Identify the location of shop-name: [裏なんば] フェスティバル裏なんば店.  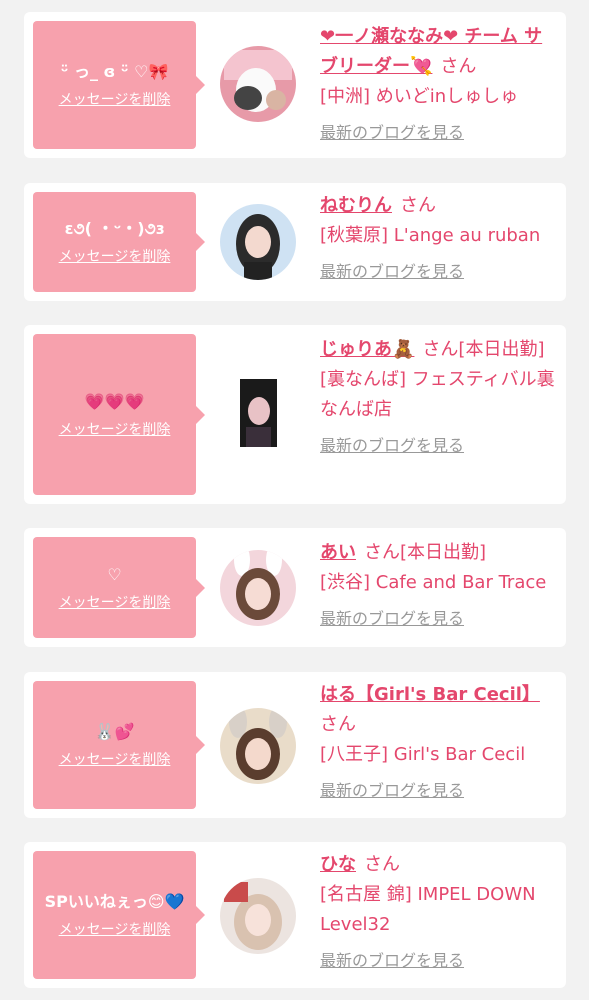
(437, 394).